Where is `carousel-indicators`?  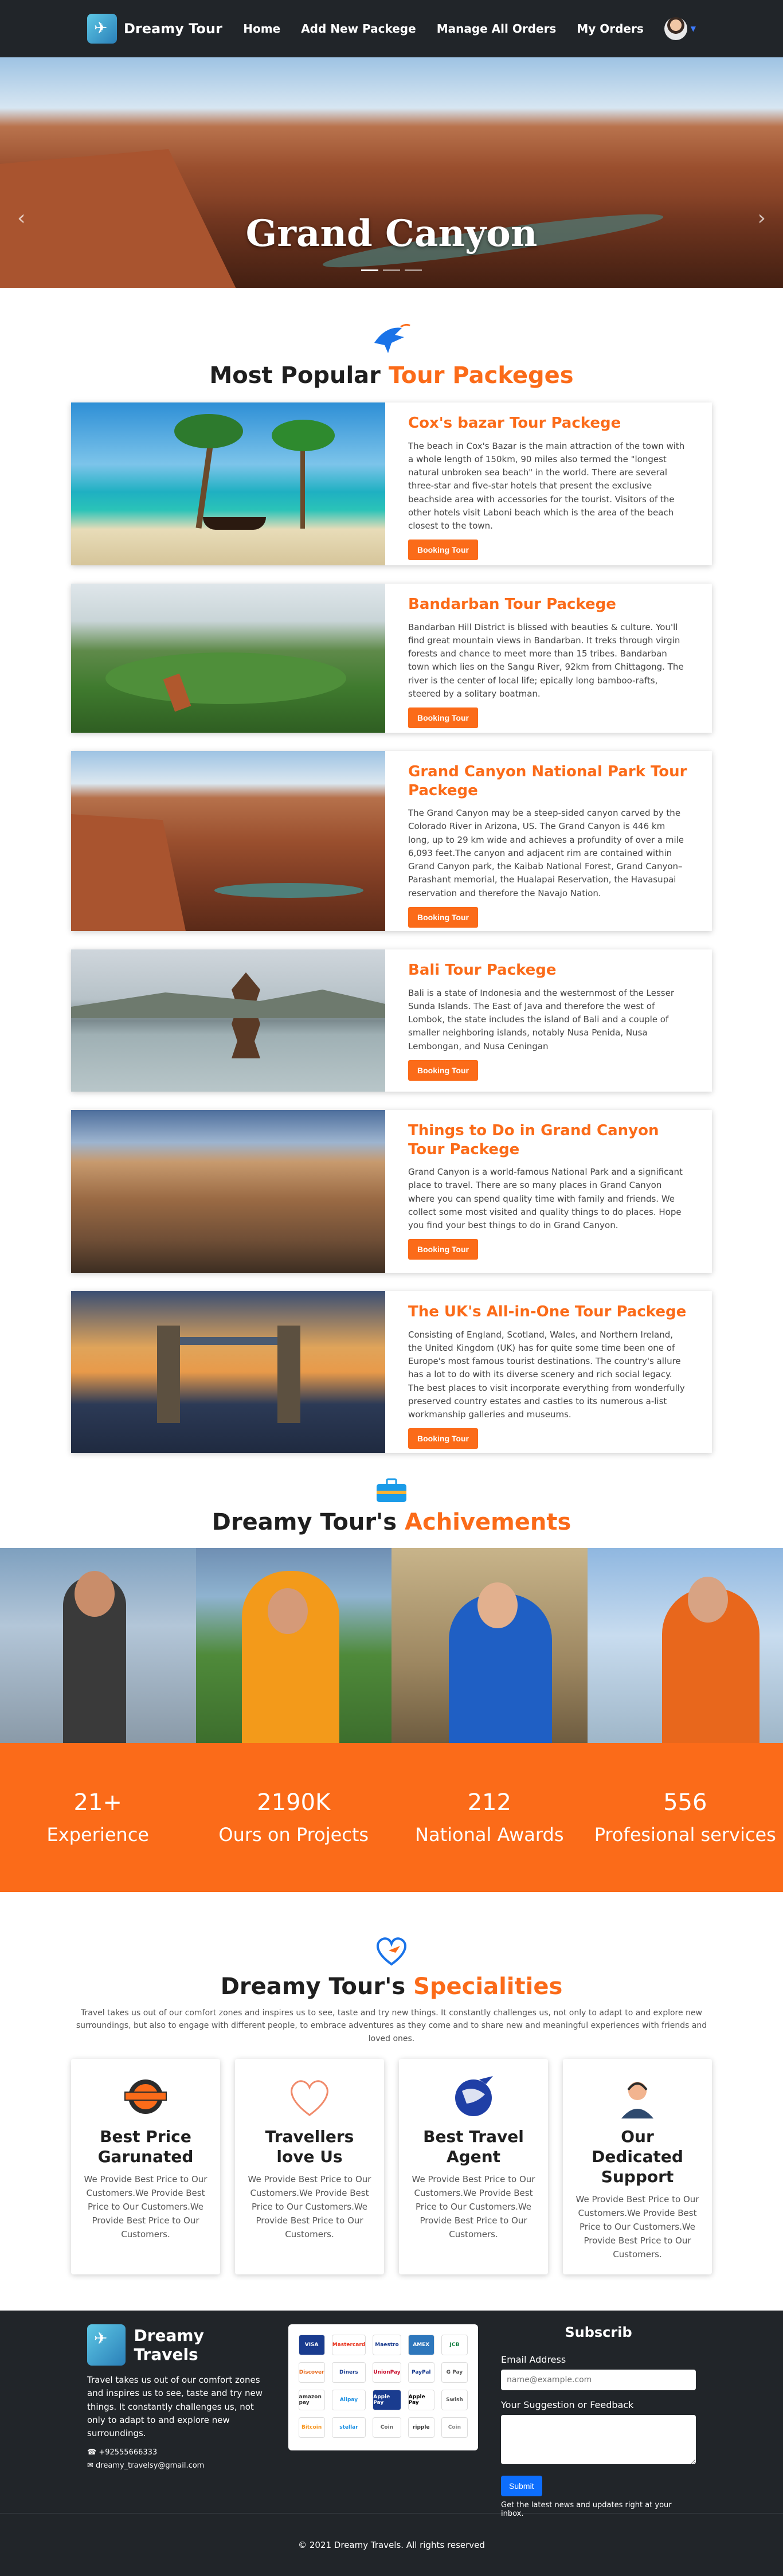 carousel-indicators is located at coordinates (391, 270).